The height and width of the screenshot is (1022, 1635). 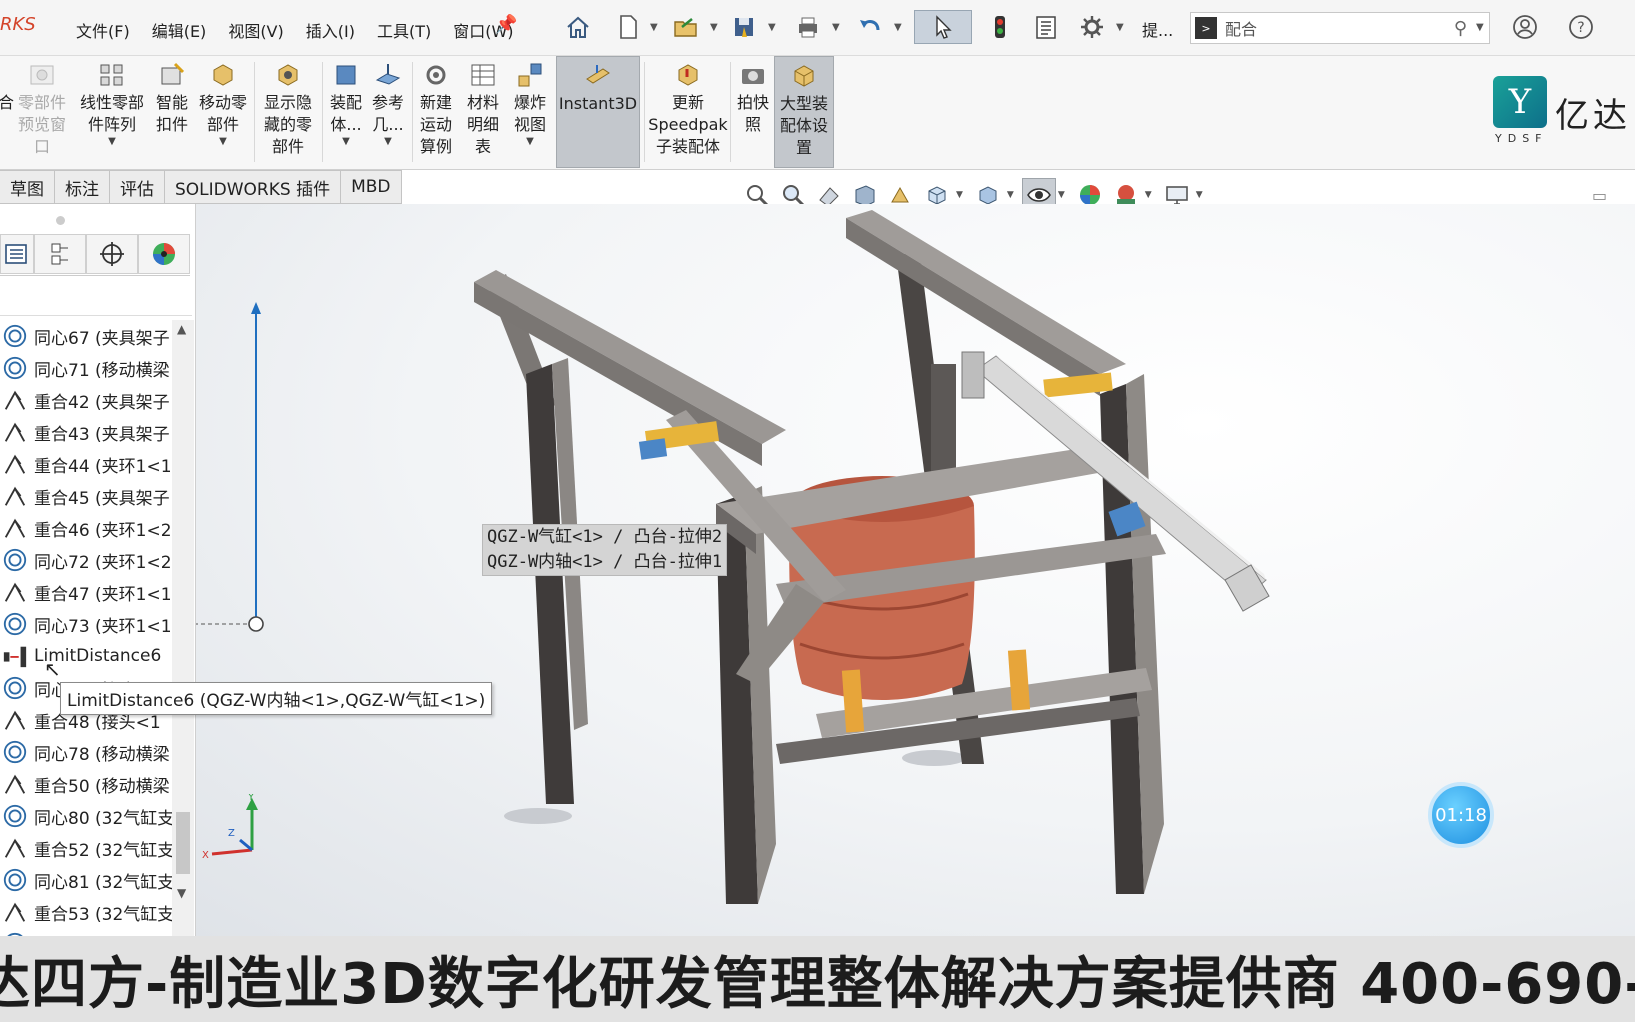 What do you see at coordinates (255, 30) in the screenshot?
I see `menu-view: 视图(V)` at bounding box center [255, 30].